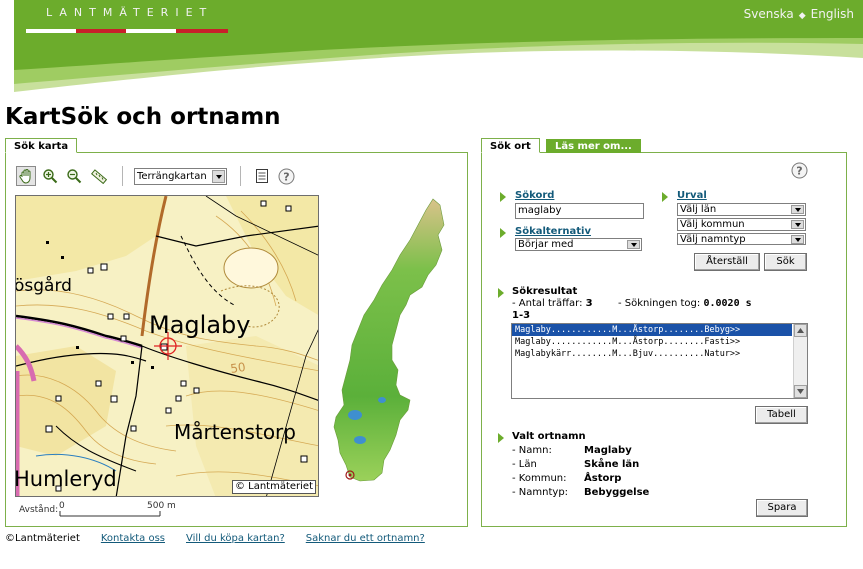 This screenshot has width=863, height=569. I want to click on map-type-select: Terrängkartan, so click(180, 176).